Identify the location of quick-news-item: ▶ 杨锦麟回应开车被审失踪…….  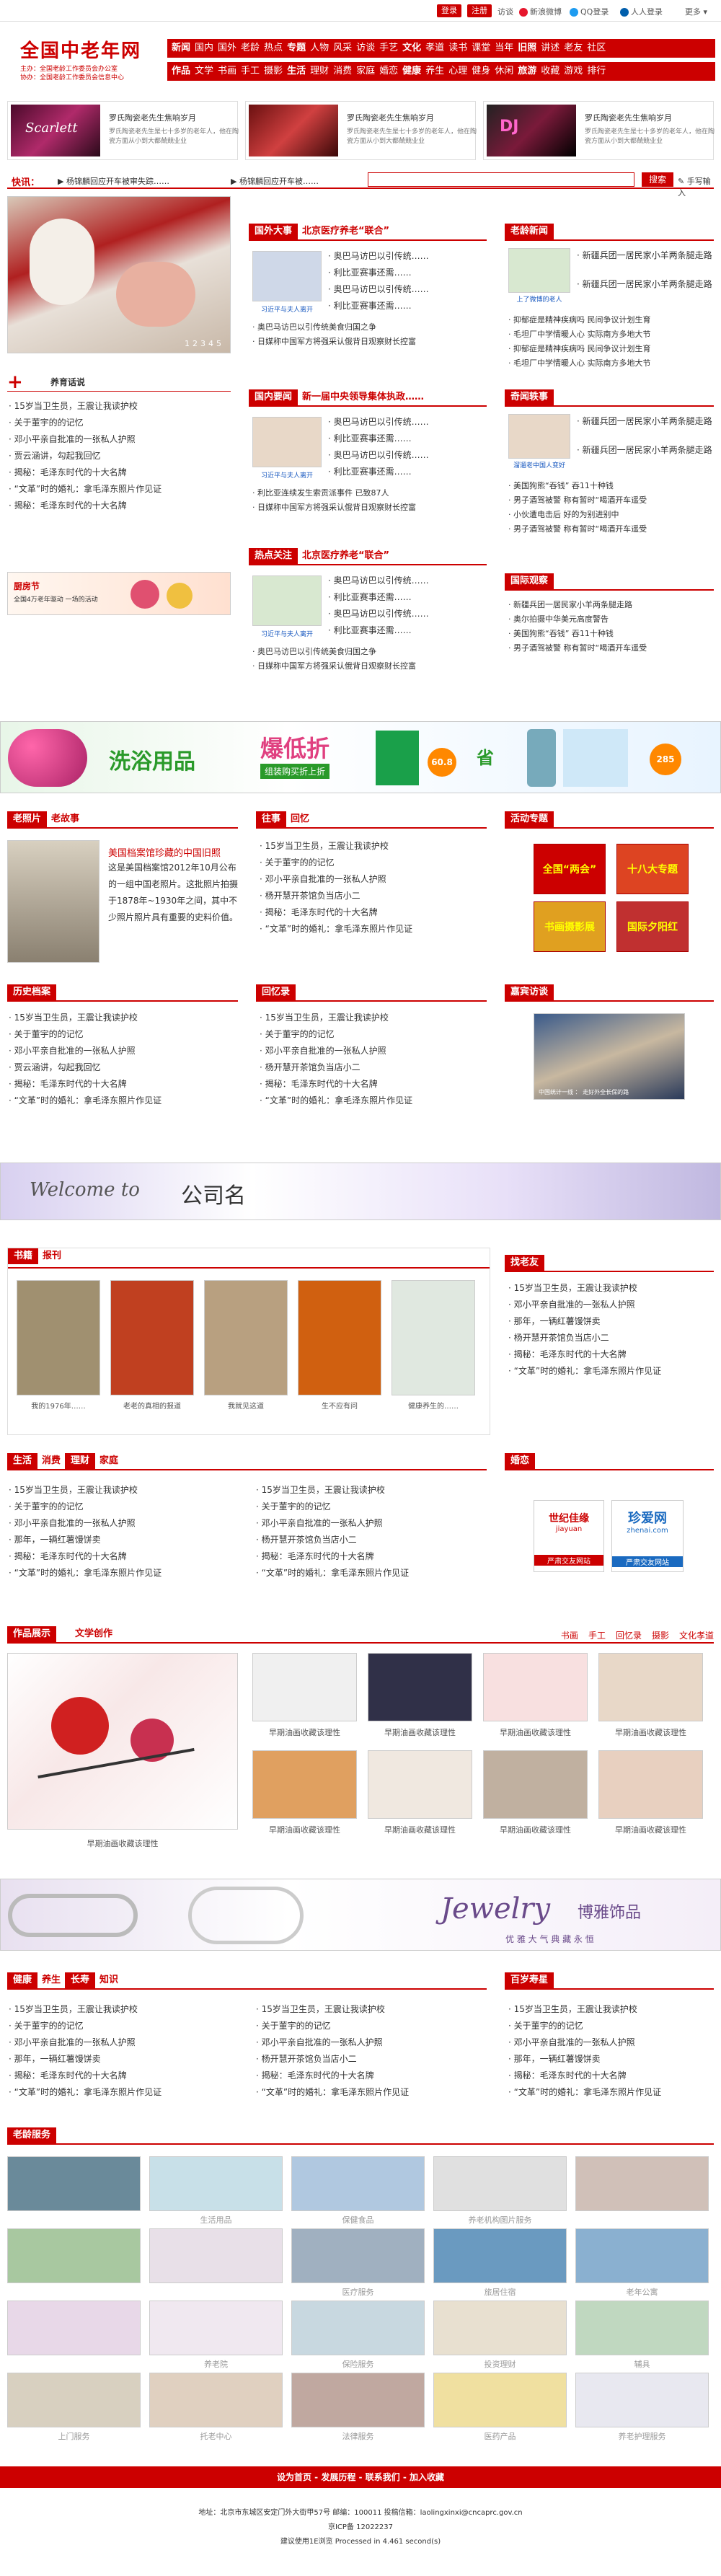
(113, 181).